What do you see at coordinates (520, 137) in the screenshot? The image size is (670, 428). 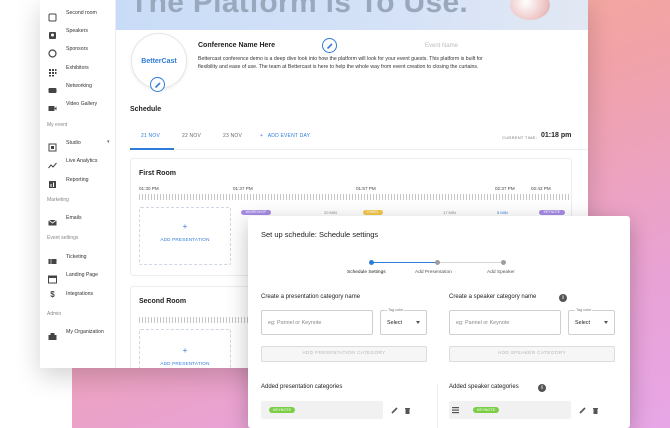 I see `current-time-label: CURRENT TIME:` at bounding box center [520, 137].